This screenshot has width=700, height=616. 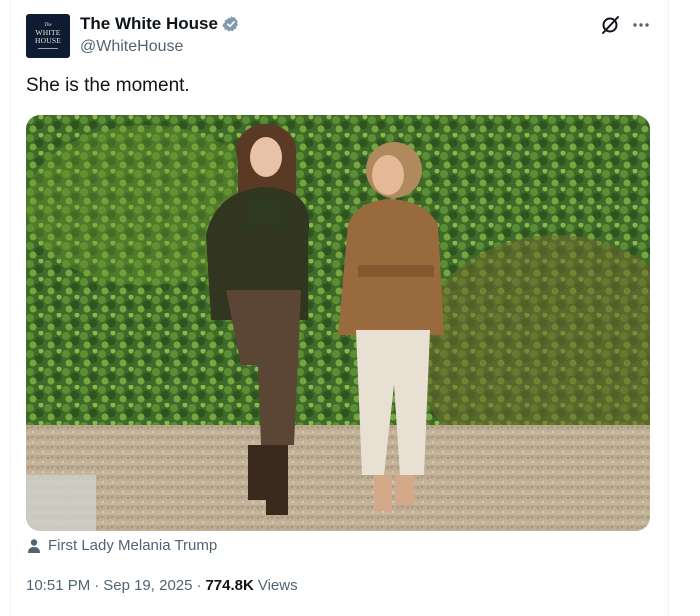 I want to click on post-meta: 10:51 PM · Sep 19, 2025 · 774.8K Views, so click(x=162, y=585).